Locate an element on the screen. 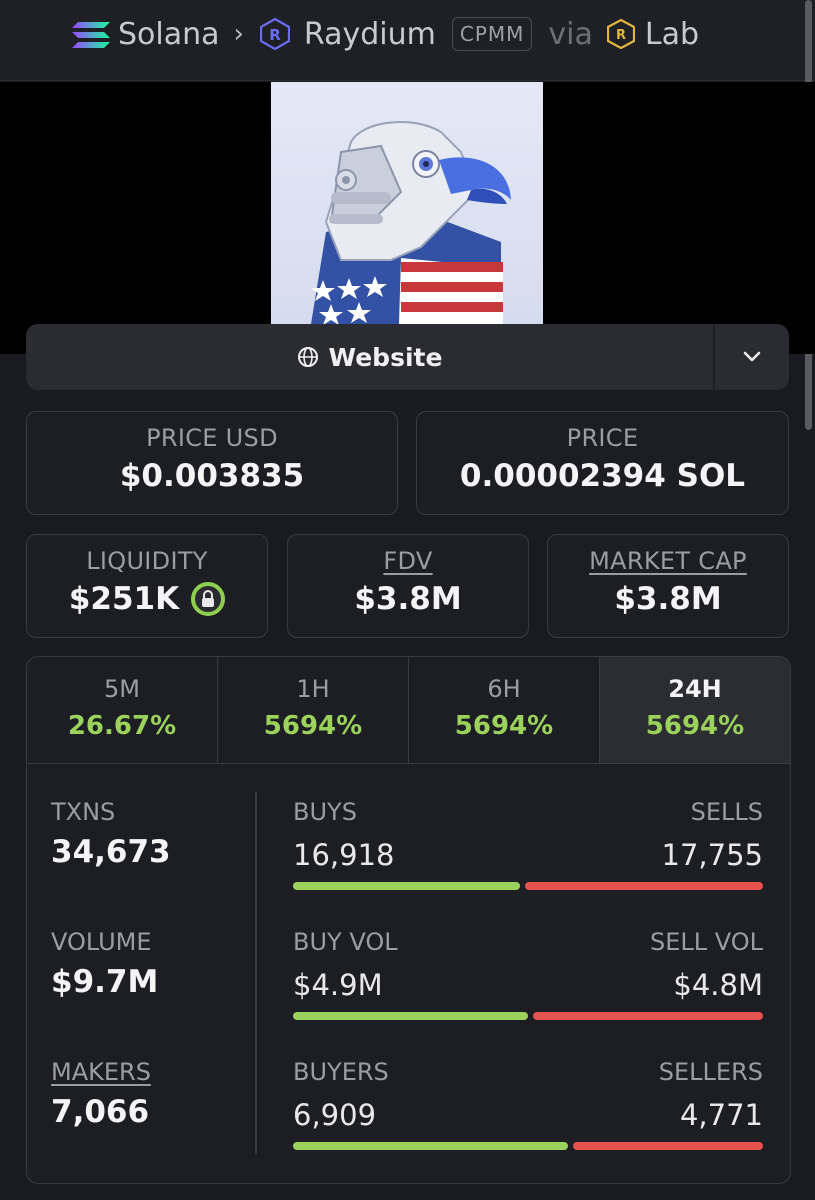 The image size is (815, 1200). sells-label: SELLS is located at coordinates (726, 812).